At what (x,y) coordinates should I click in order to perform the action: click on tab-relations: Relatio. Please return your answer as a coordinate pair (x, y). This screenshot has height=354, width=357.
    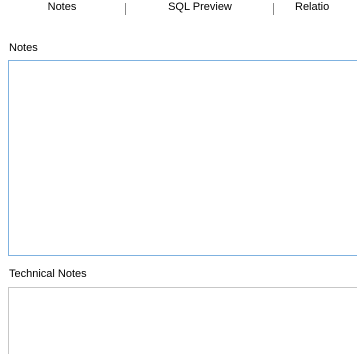
    Looking at the image, I should click on (316, 7).